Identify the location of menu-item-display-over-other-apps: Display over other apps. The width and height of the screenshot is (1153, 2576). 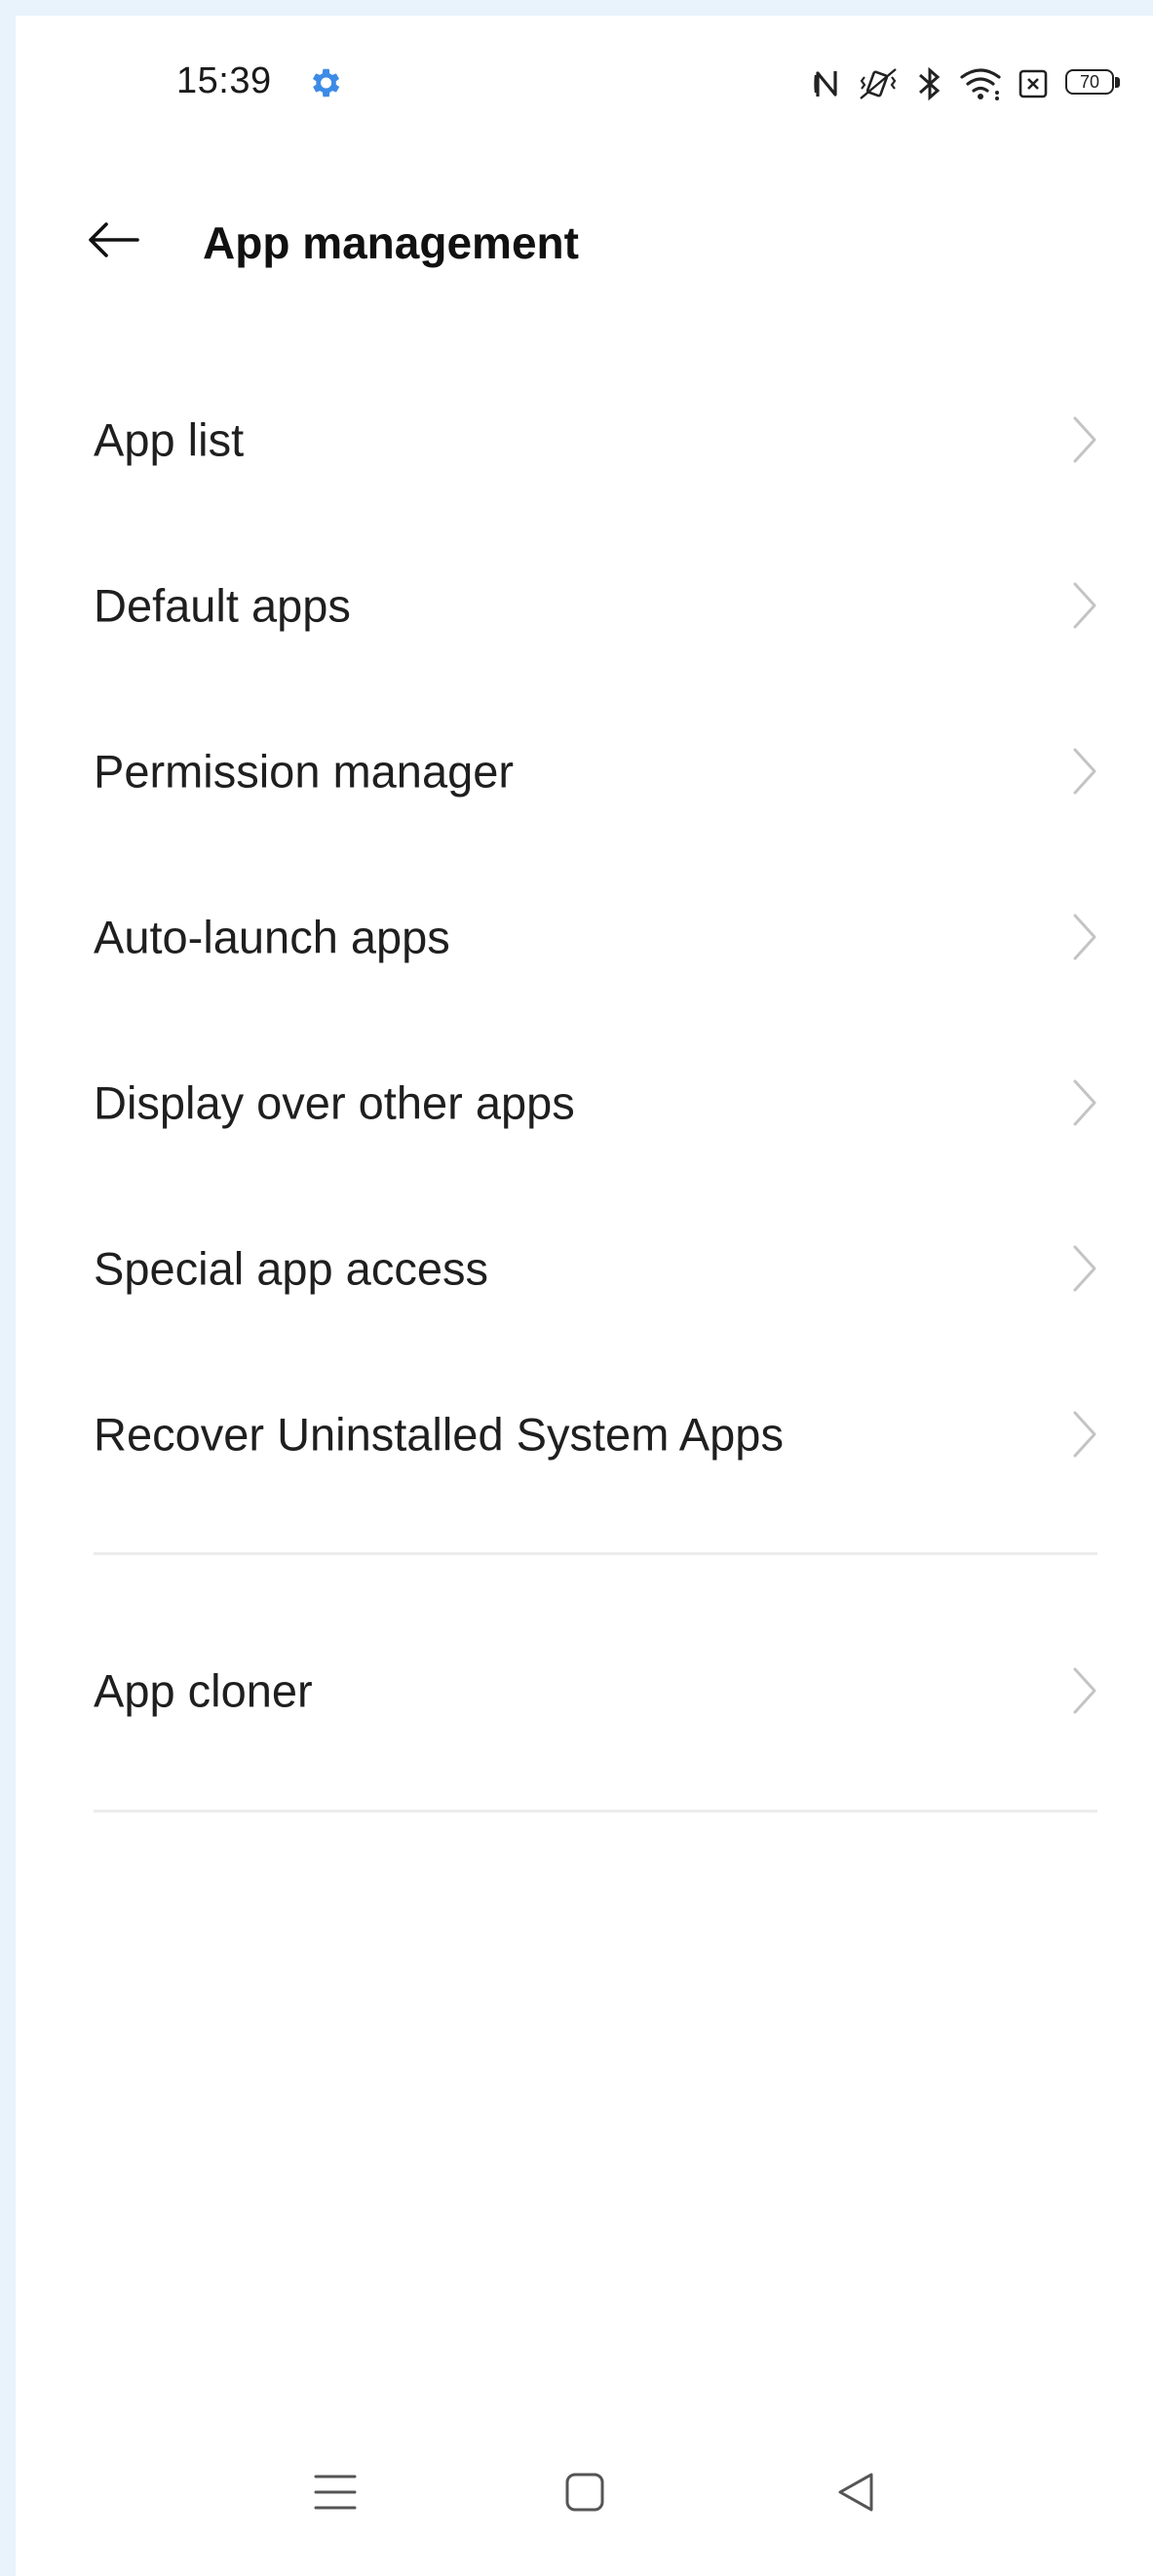
(584, 1103).